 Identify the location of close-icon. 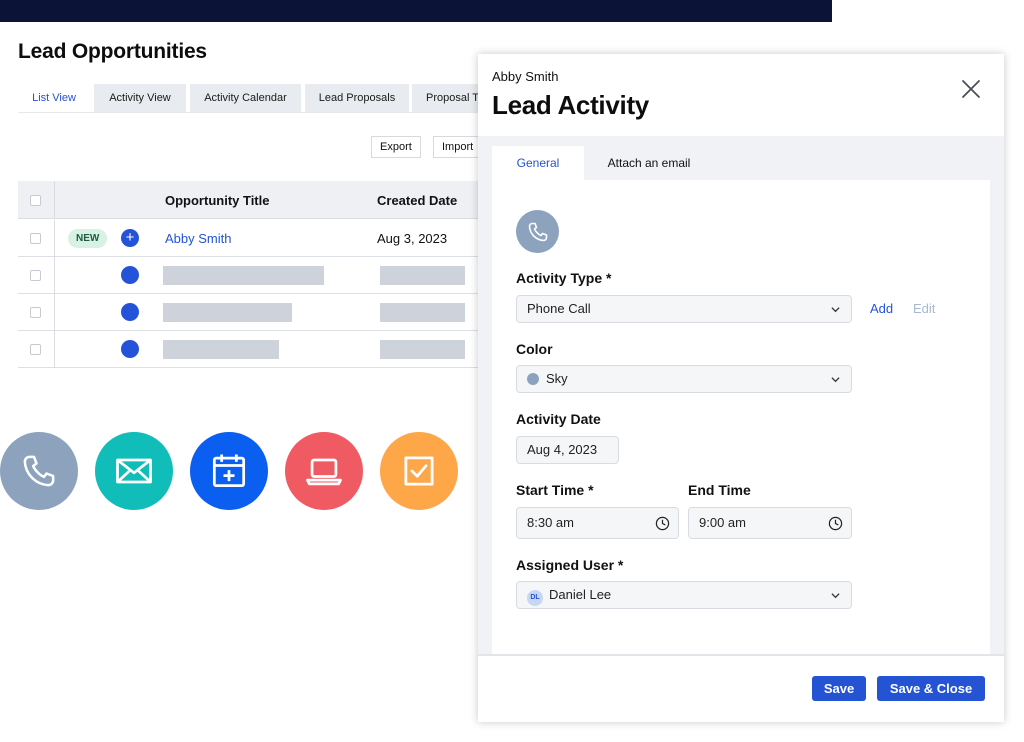
(971, 89).